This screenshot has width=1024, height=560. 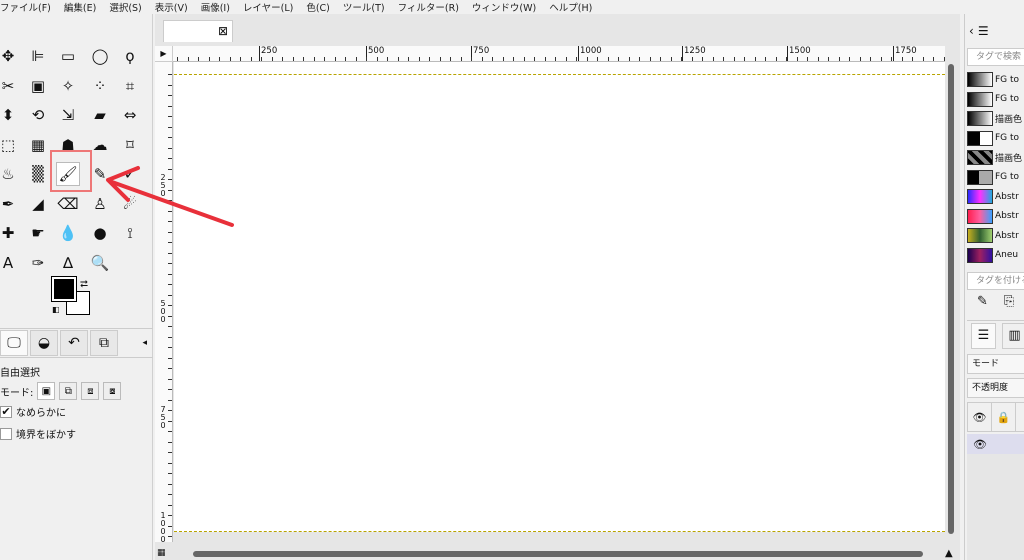 I want to click on crop-tool: ⌗, so click(x=130, y=86).